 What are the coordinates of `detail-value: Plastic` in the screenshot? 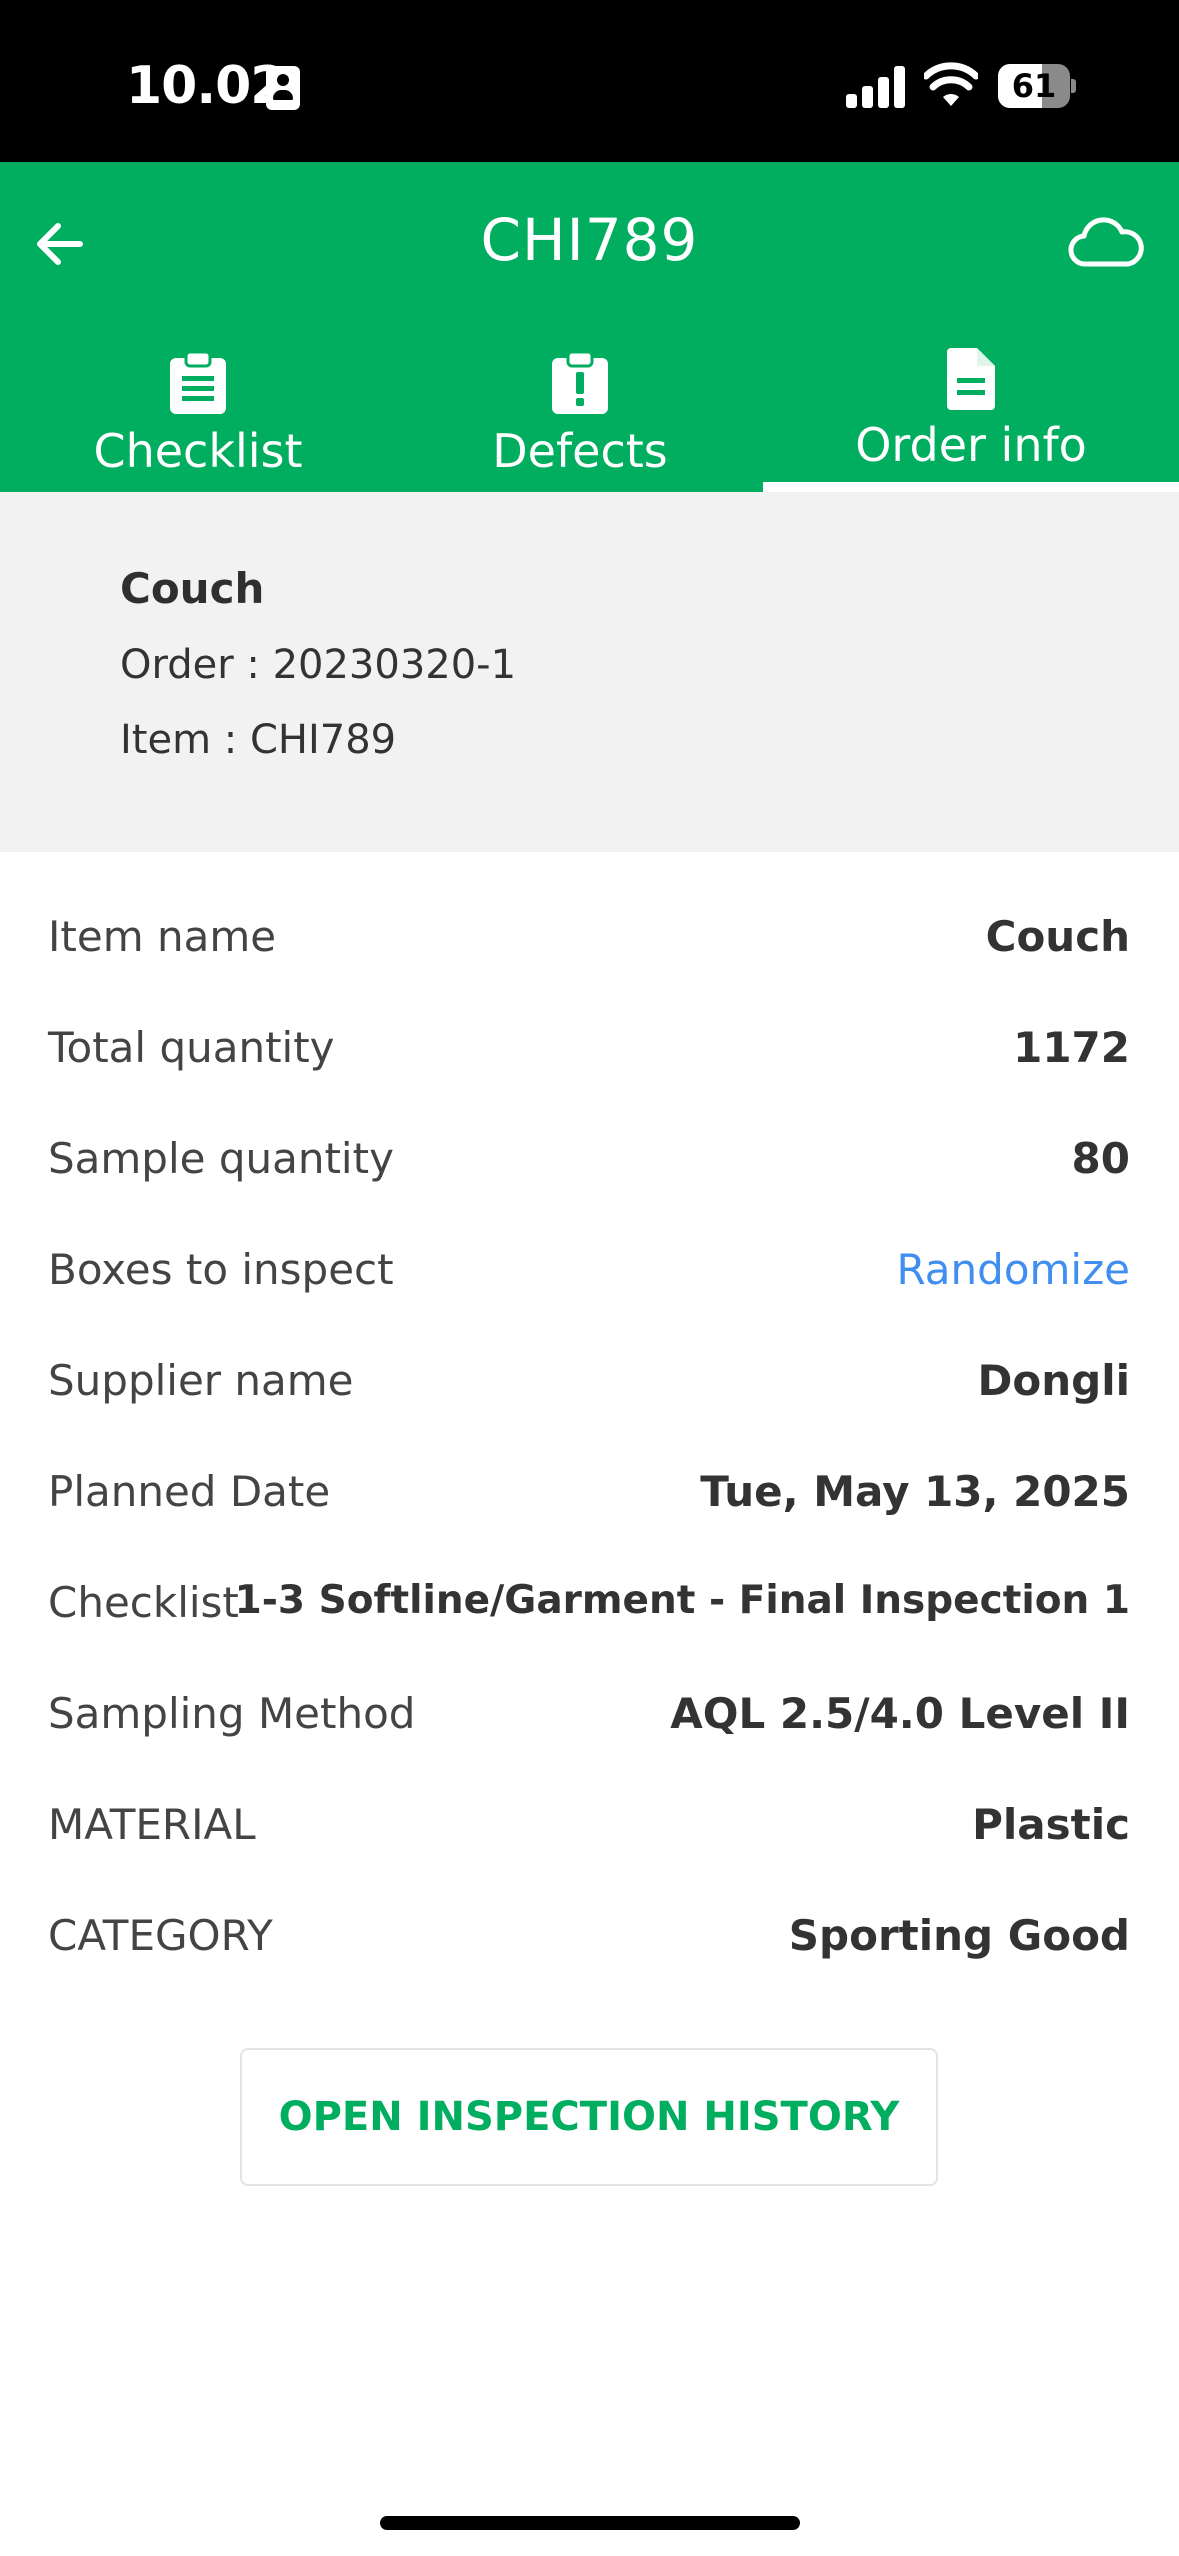 It's located at (1051, 1824).